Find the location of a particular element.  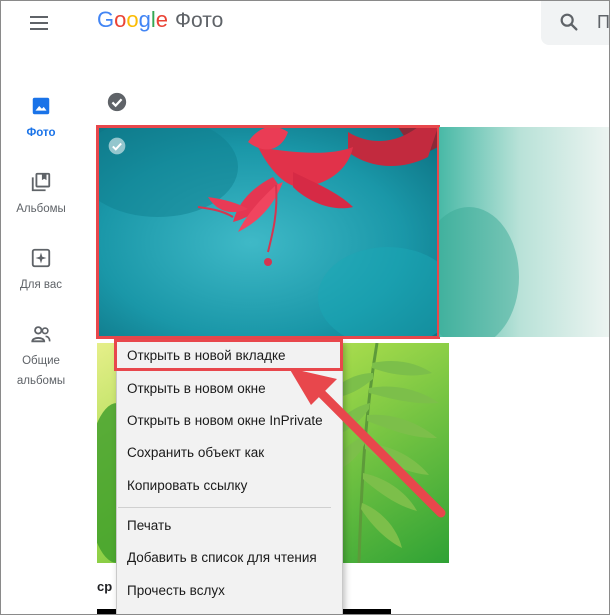

select-all-checkbox is located at coordinates (117, 102).